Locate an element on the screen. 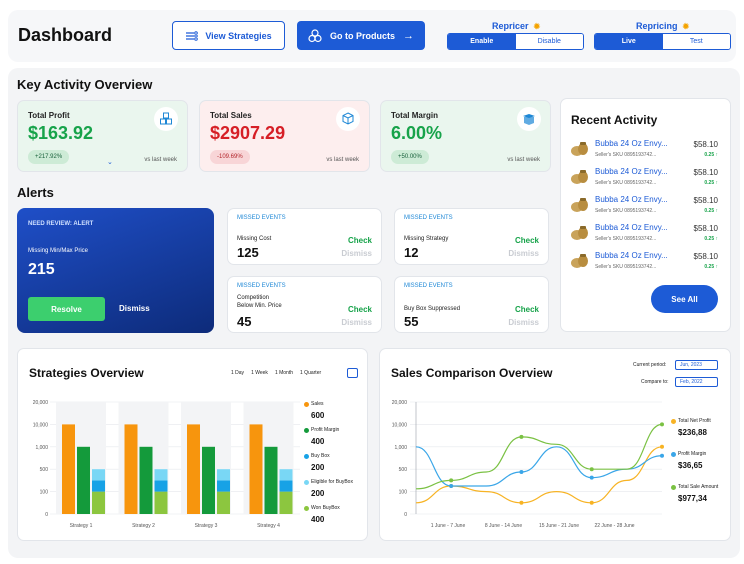 This screenshot has height=564, width=744. y-tick-label: 1,000 is located at coordinates (41, 448).